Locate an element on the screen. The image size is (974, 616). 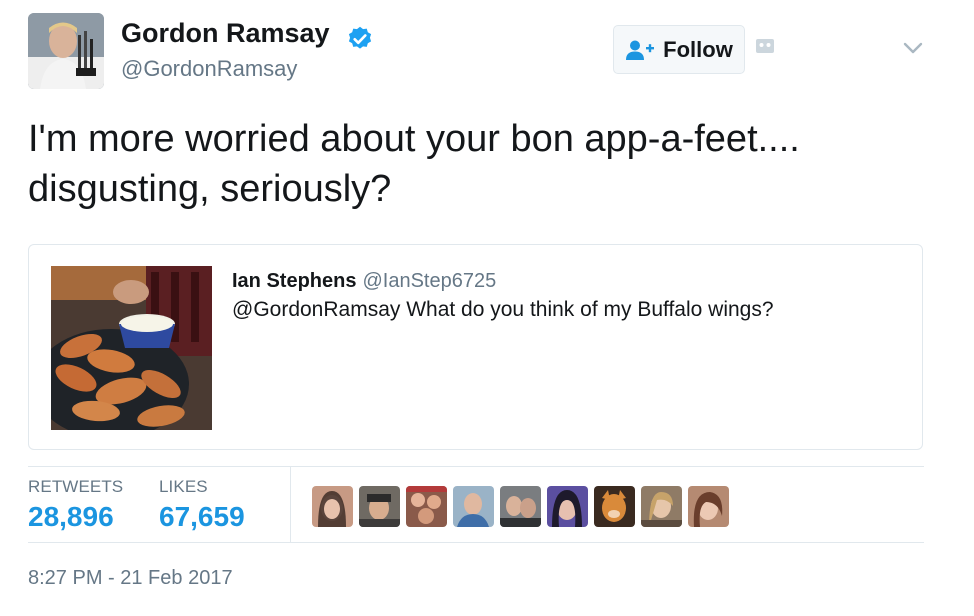
likes-stat: LIKES 67,659 is located at coordinates (202, 505).